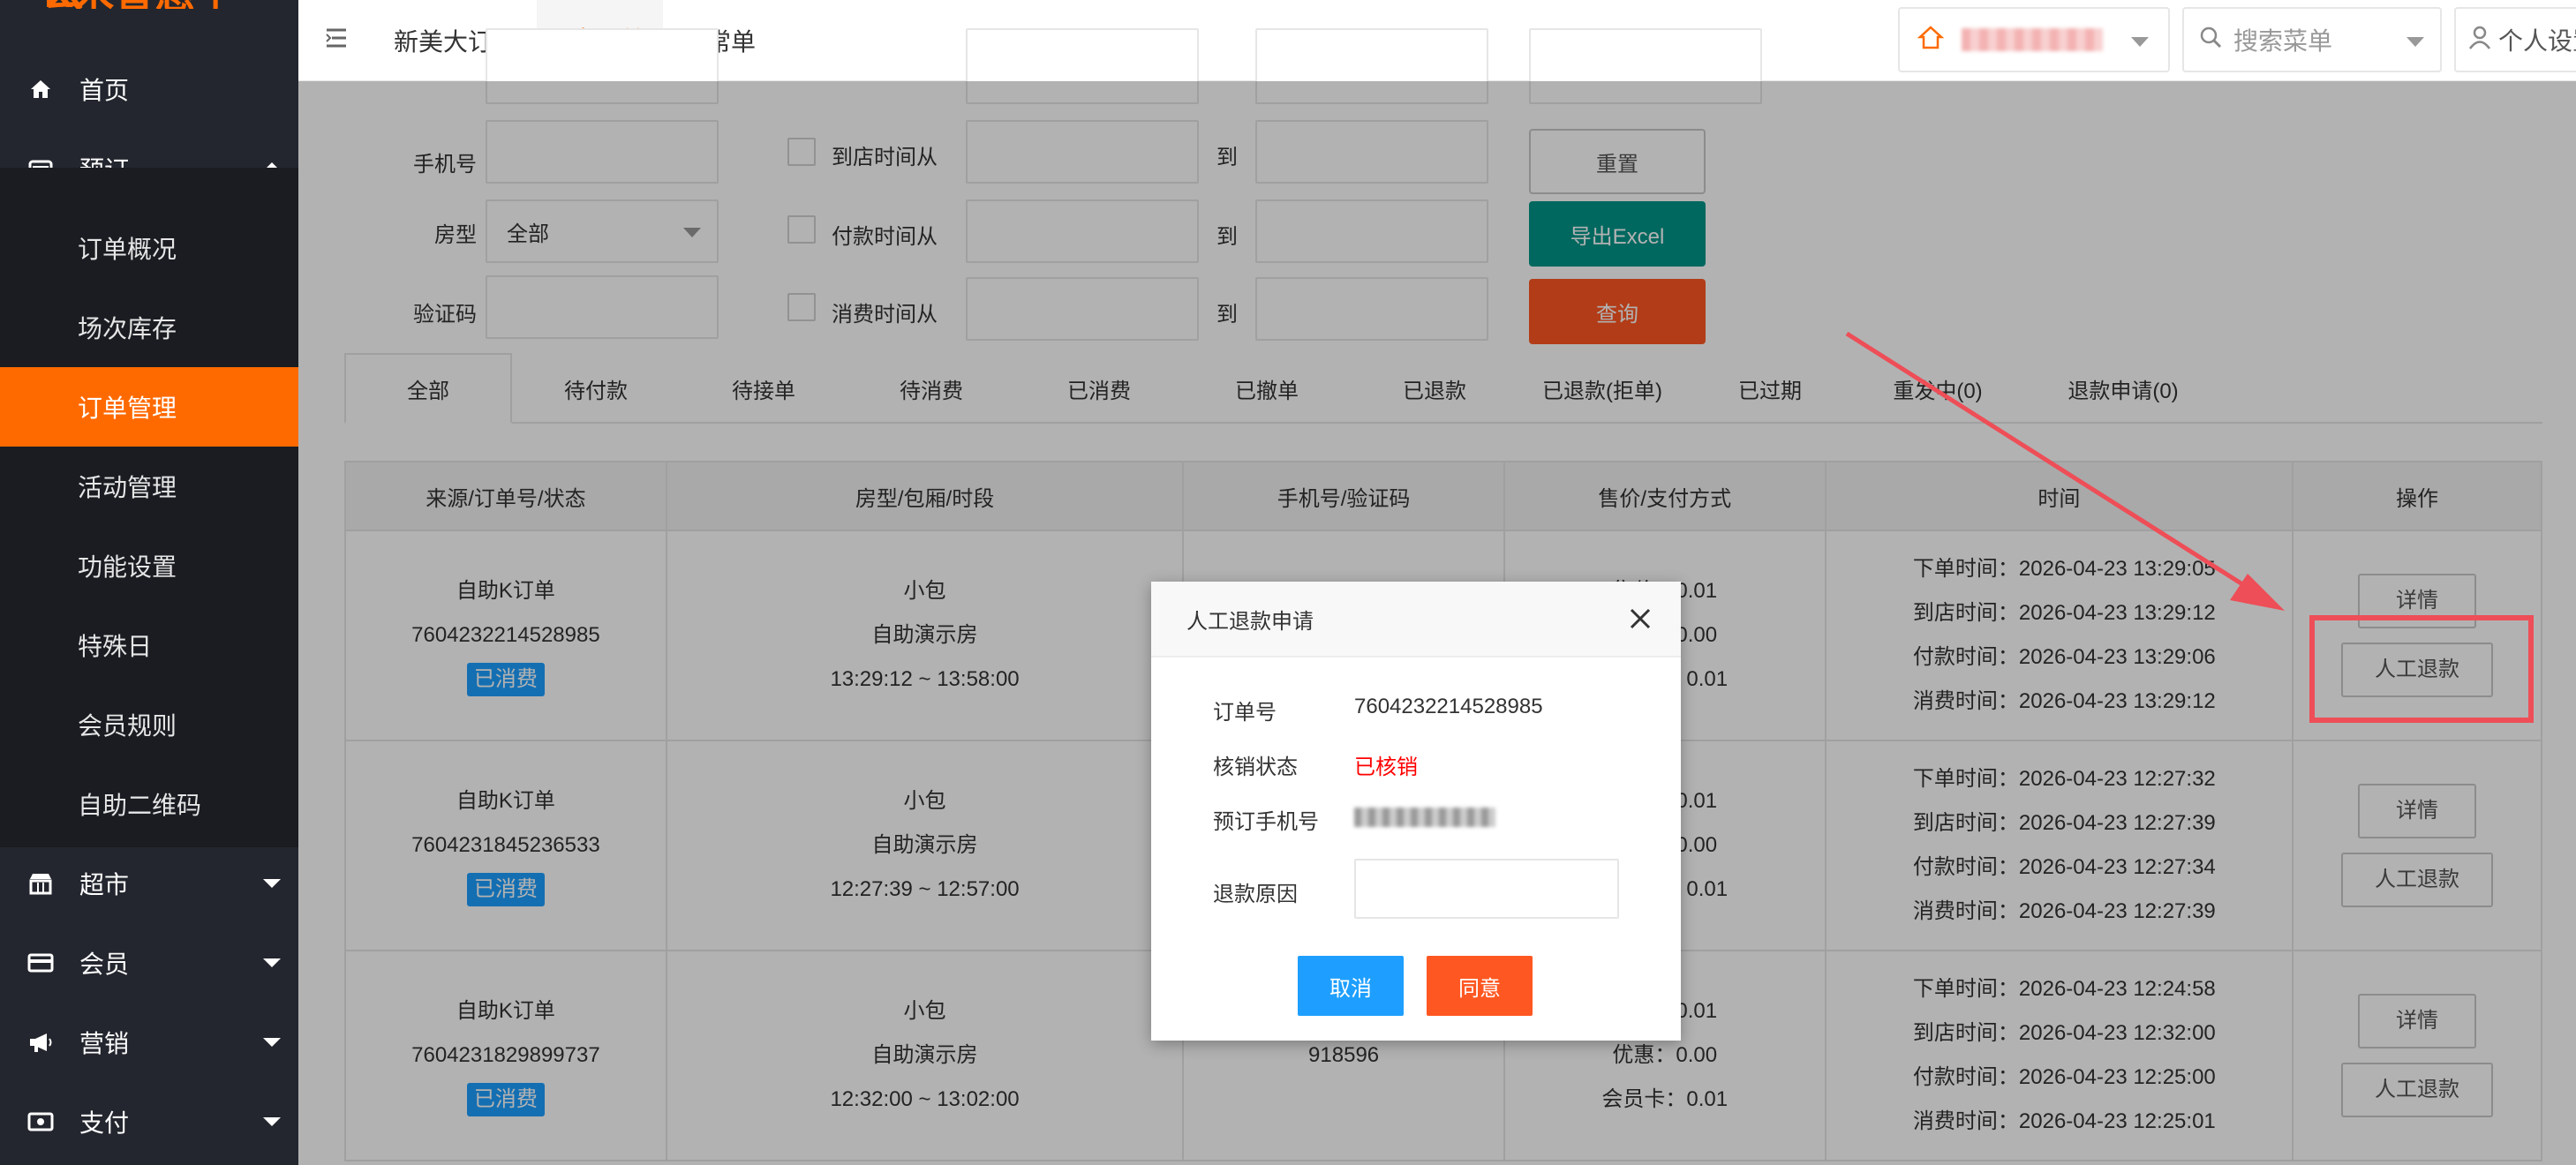  Describe the element at coordinates (1641, 618) in the screenshot. I see `close-icon` at that location.